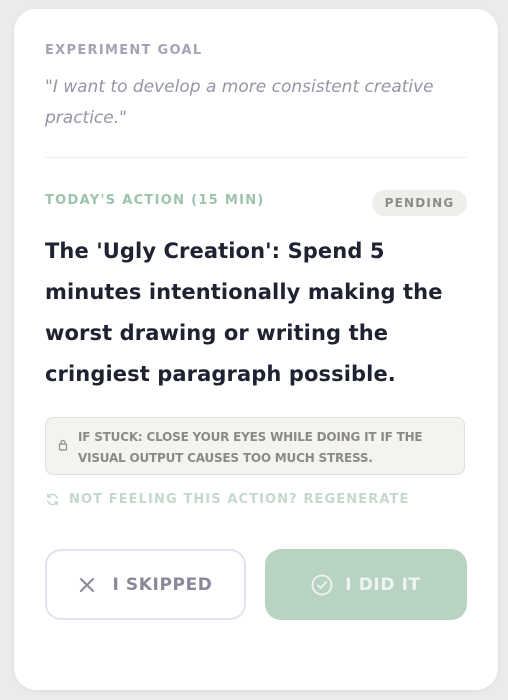  What do you see at coordinates (87, 584) in the screenshot?
I see `close-icon` at bounding box center [87, 584].